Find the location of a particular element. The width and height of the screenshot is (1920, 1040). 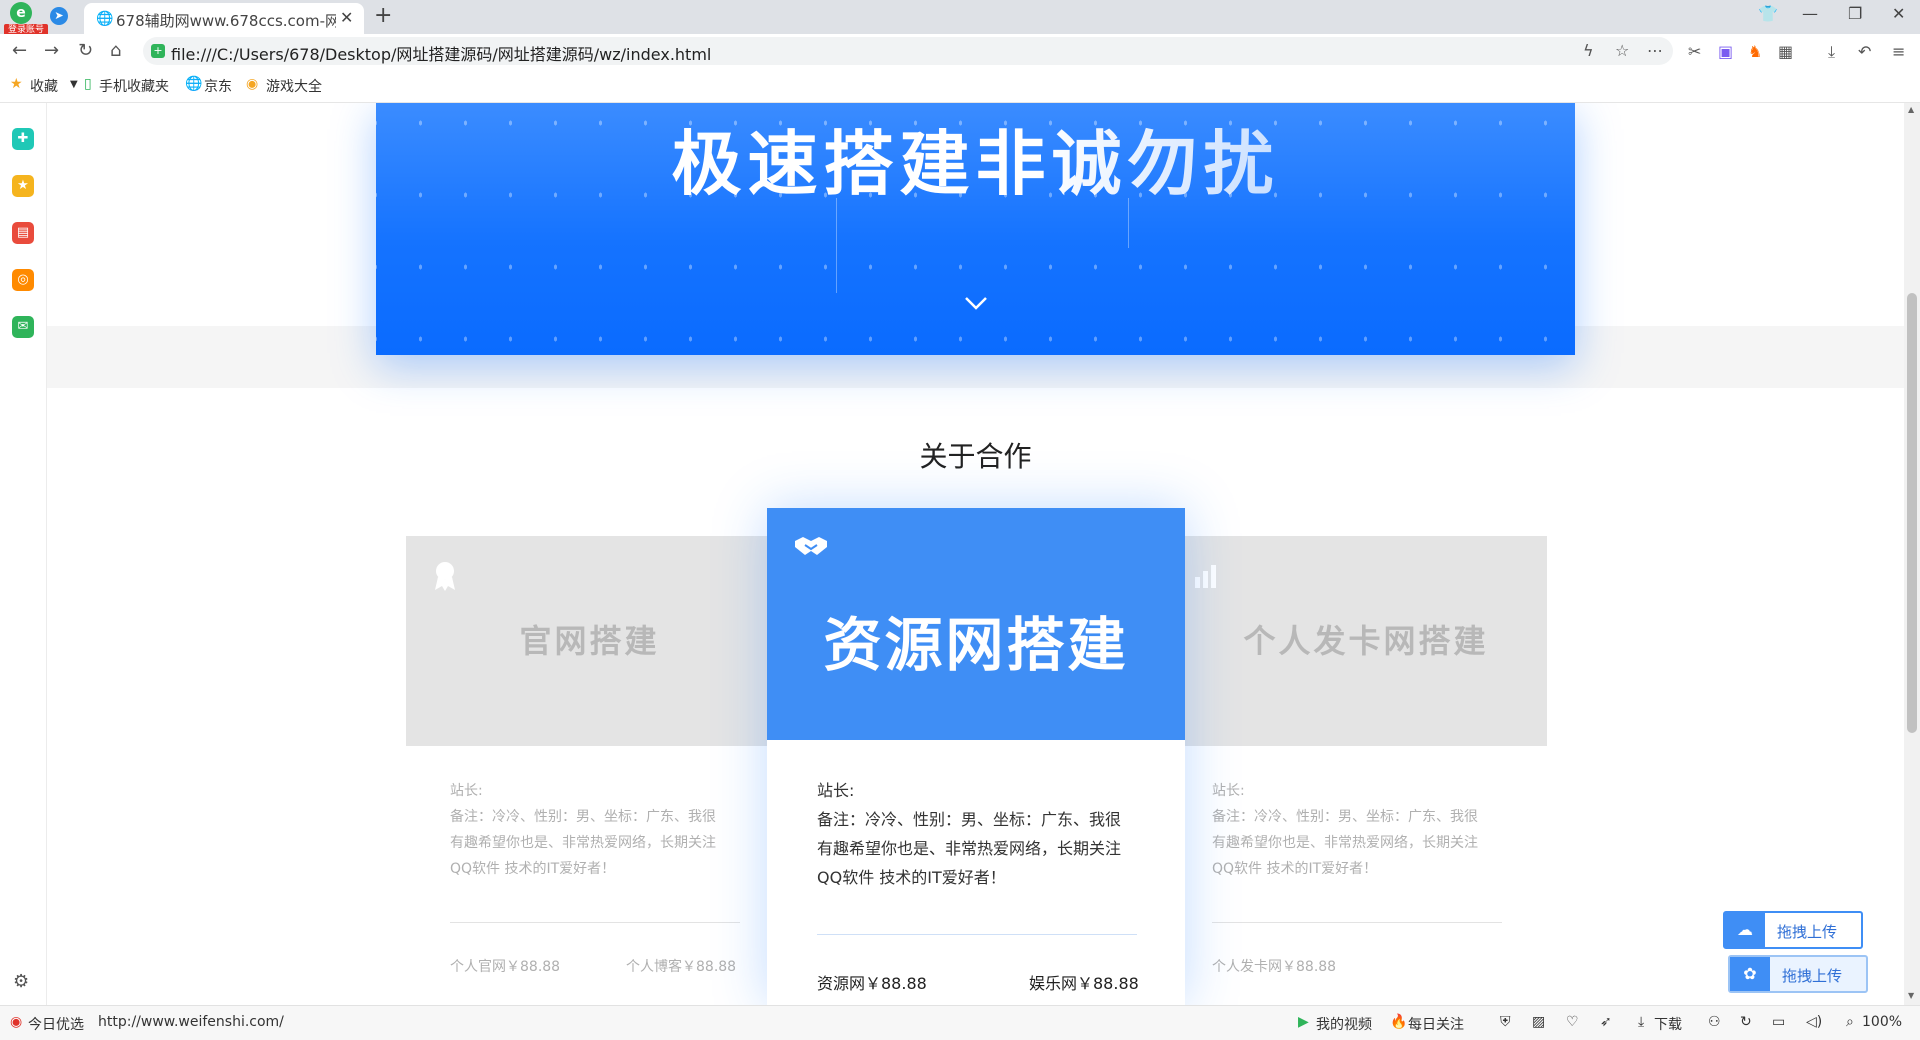

vertical-scrollbar: ▲ ▼ is located at coordinates (1912, 554).